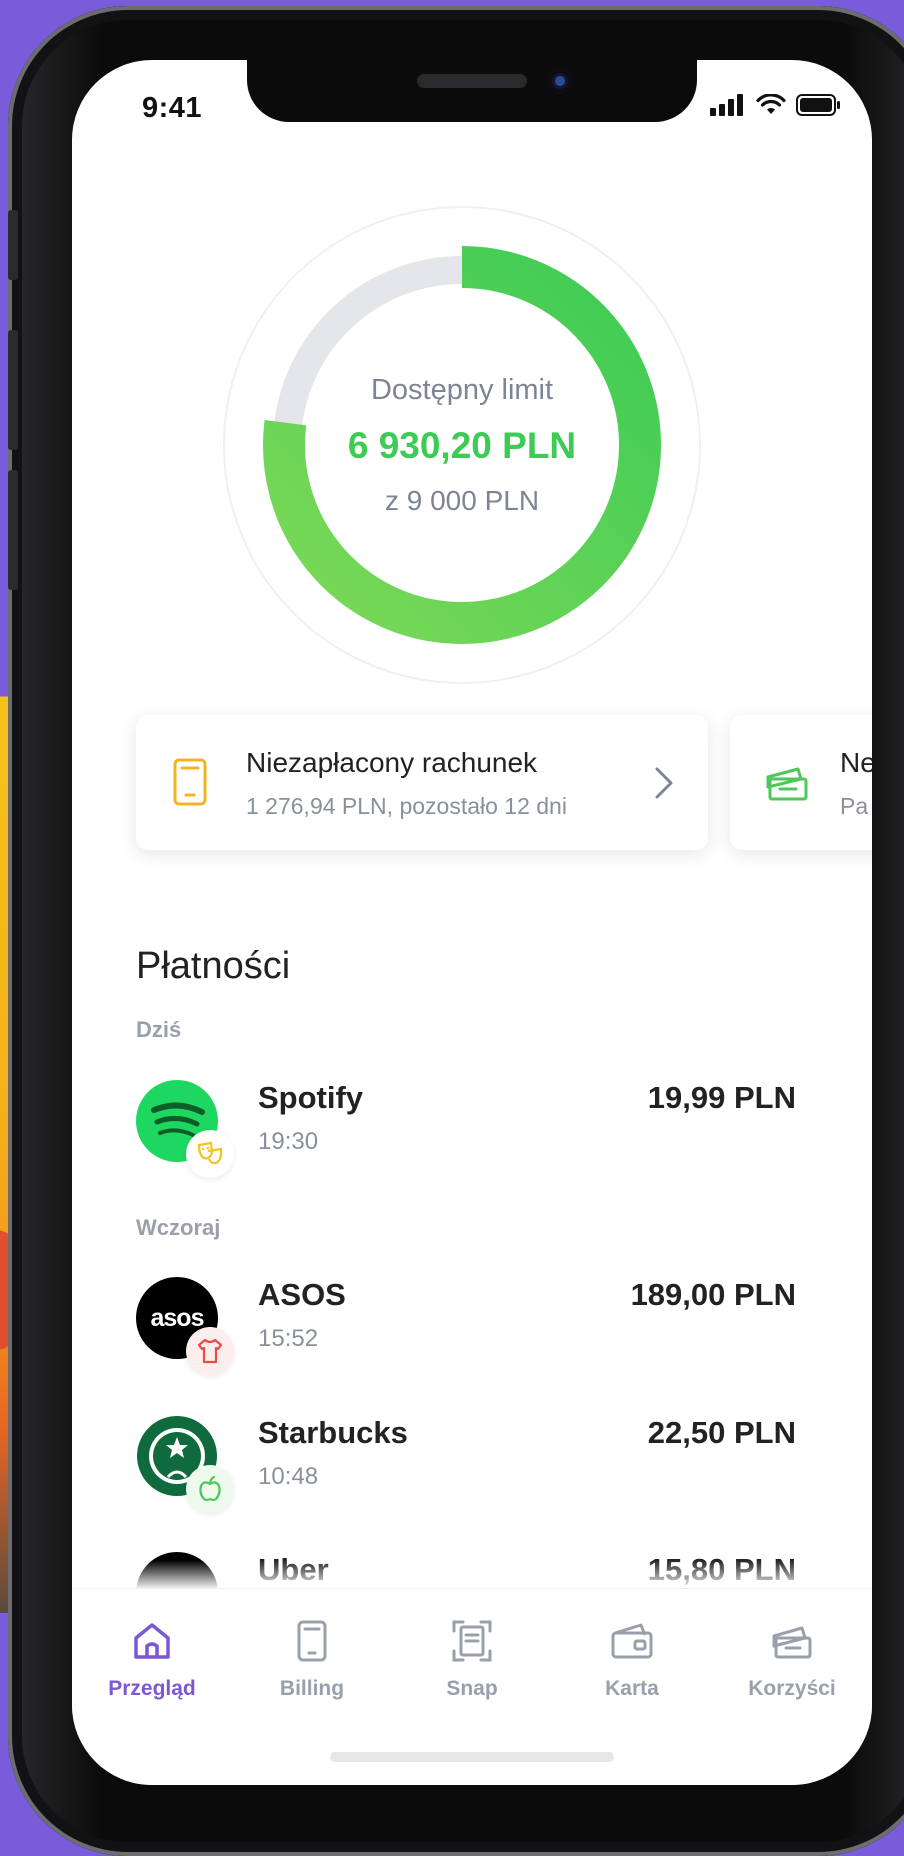 This screenshot has width=904, height=1856. Describe the element at coordinates (177, 1318) in the screenshot. I see `svg-text: asos` at that location.